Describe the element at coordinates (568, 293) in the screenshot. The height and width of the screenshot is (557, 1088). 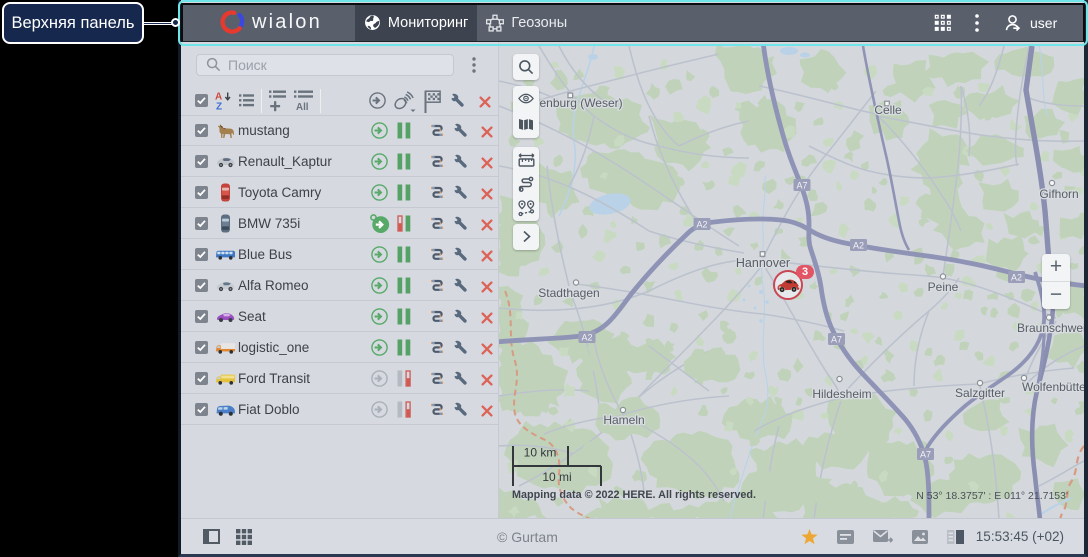
I see `svg-text: Stadthagen` at that location.